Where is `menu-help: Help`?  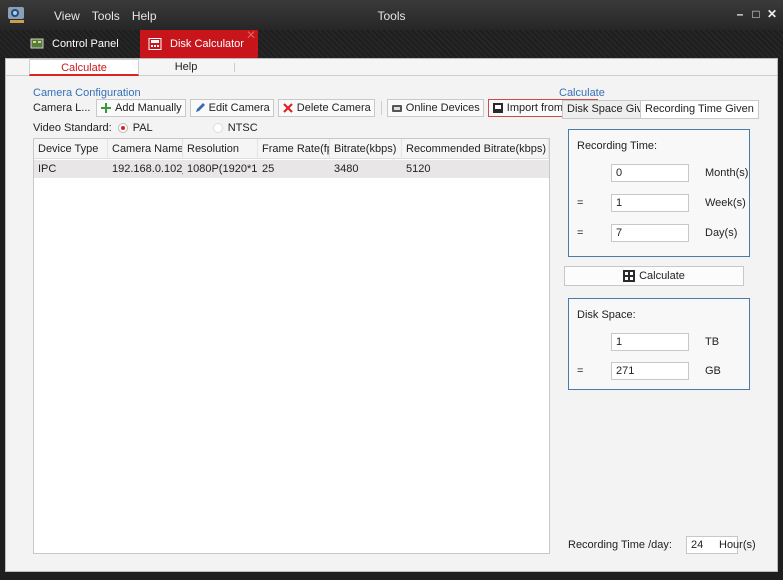 menu-help: Help is located at coordinates (144, 16).